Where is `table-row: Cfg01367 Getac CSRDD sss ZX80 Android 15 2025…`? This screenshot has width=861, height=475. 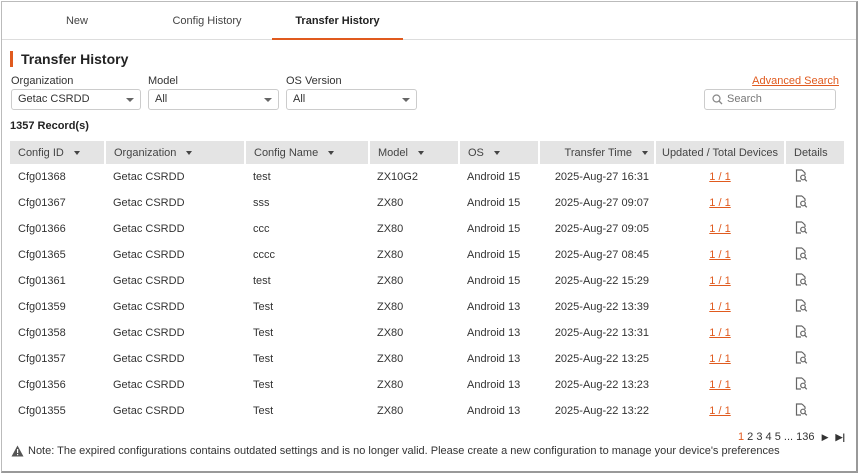 table-row: Cfg01367 Getac CSRDD sss ZX80 Android 15 2025… is located at coordinates (427, 203).